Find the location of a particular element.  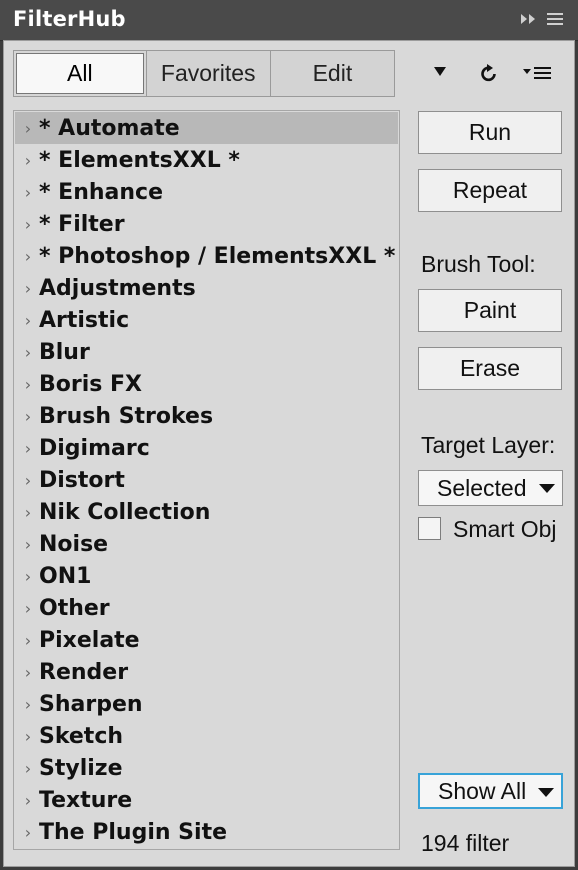

dropdown-icon is located at coordinates (440, 71).